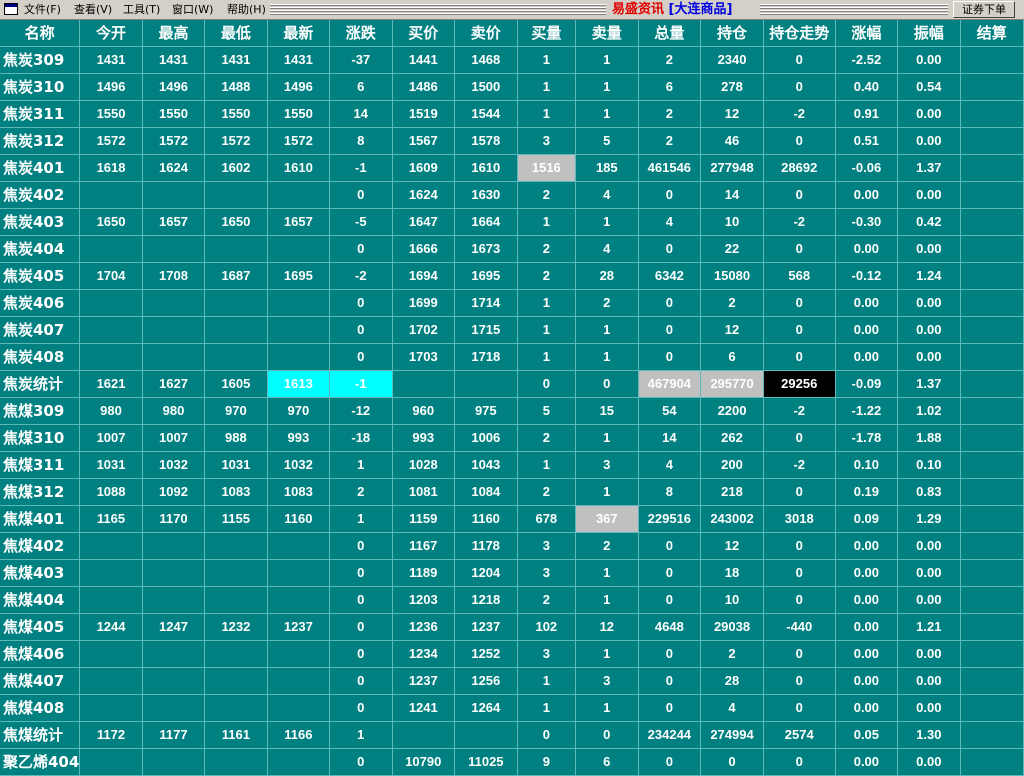 The width and height of the screenshot is (1024, 776). I want to click on column-header: 振幅, so click(929, 33).